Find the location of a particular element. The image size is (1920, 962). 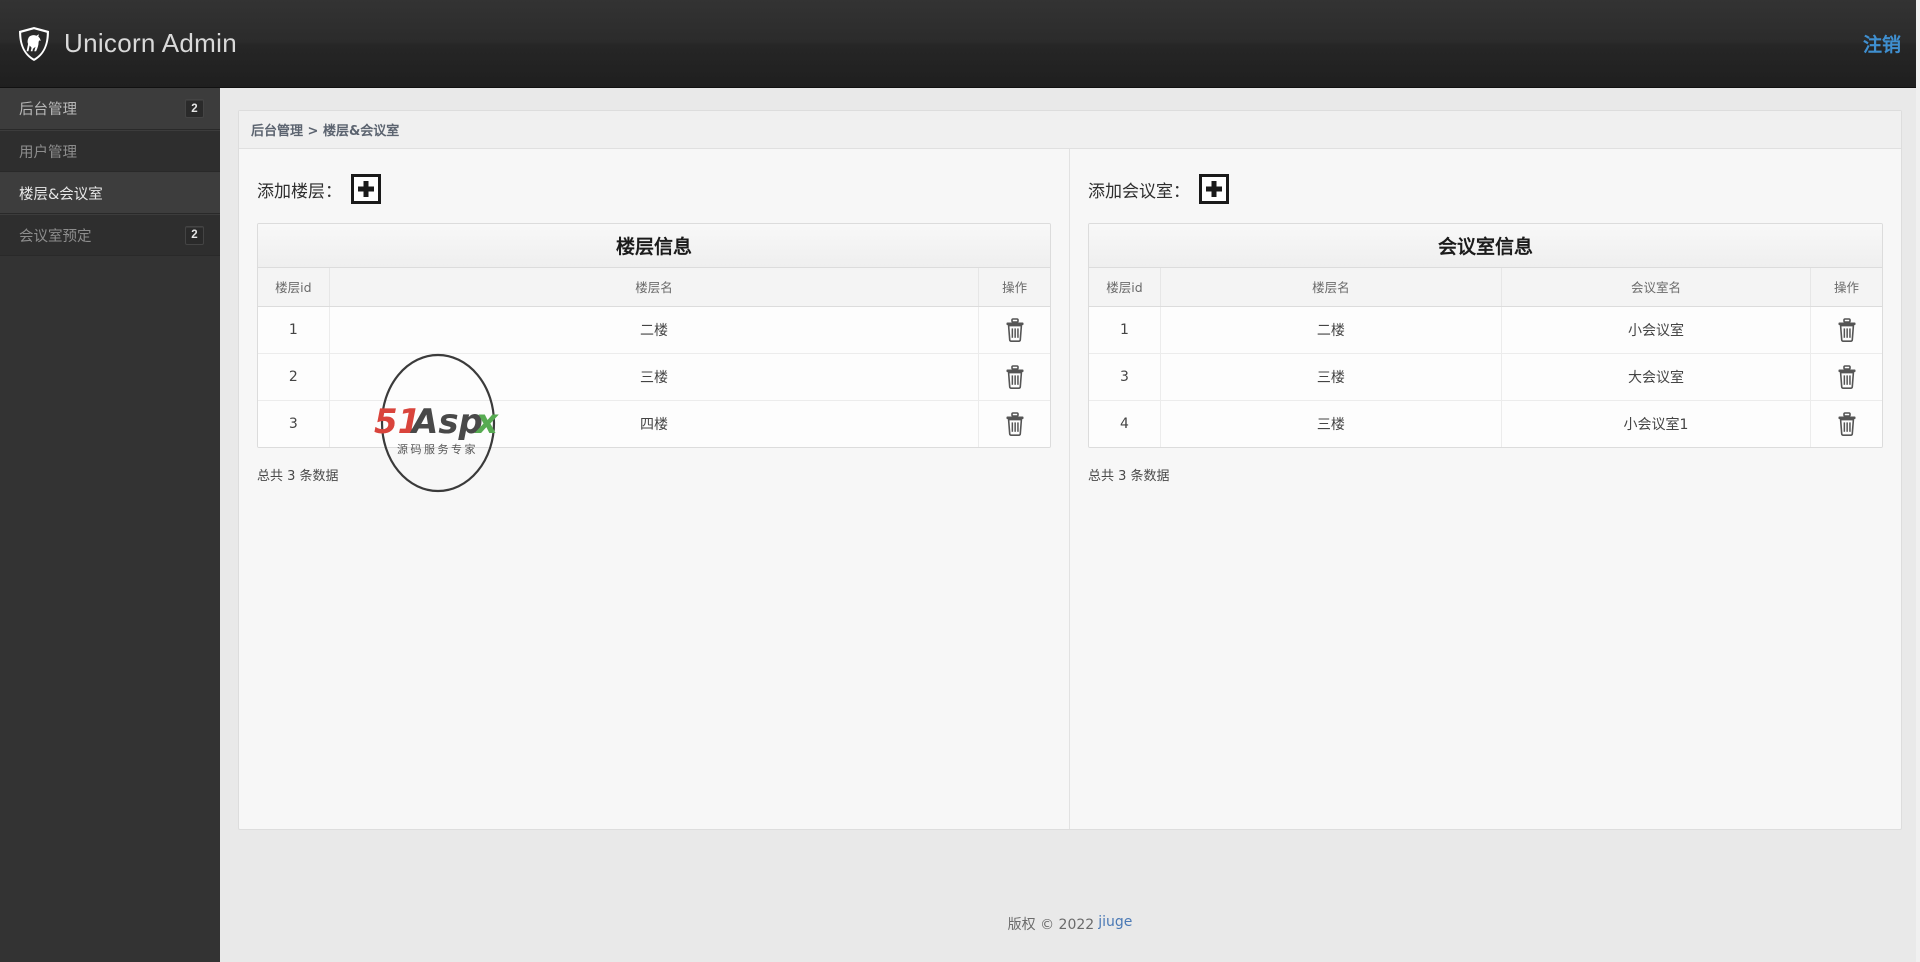

cell-floor-name: 四楼 is located at coordinates (654, 423).